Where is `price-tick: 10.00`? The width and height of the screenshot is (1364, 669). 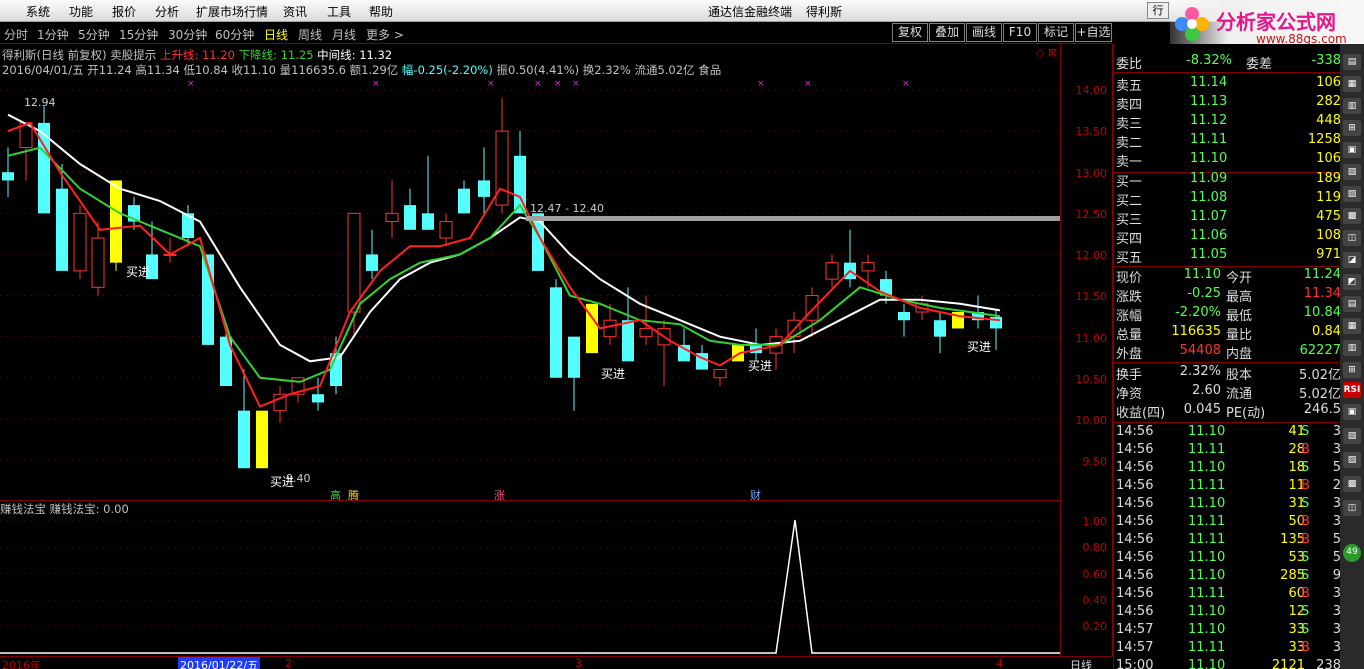
price-tick: 10.00 is located at coordinates (1091, 420).